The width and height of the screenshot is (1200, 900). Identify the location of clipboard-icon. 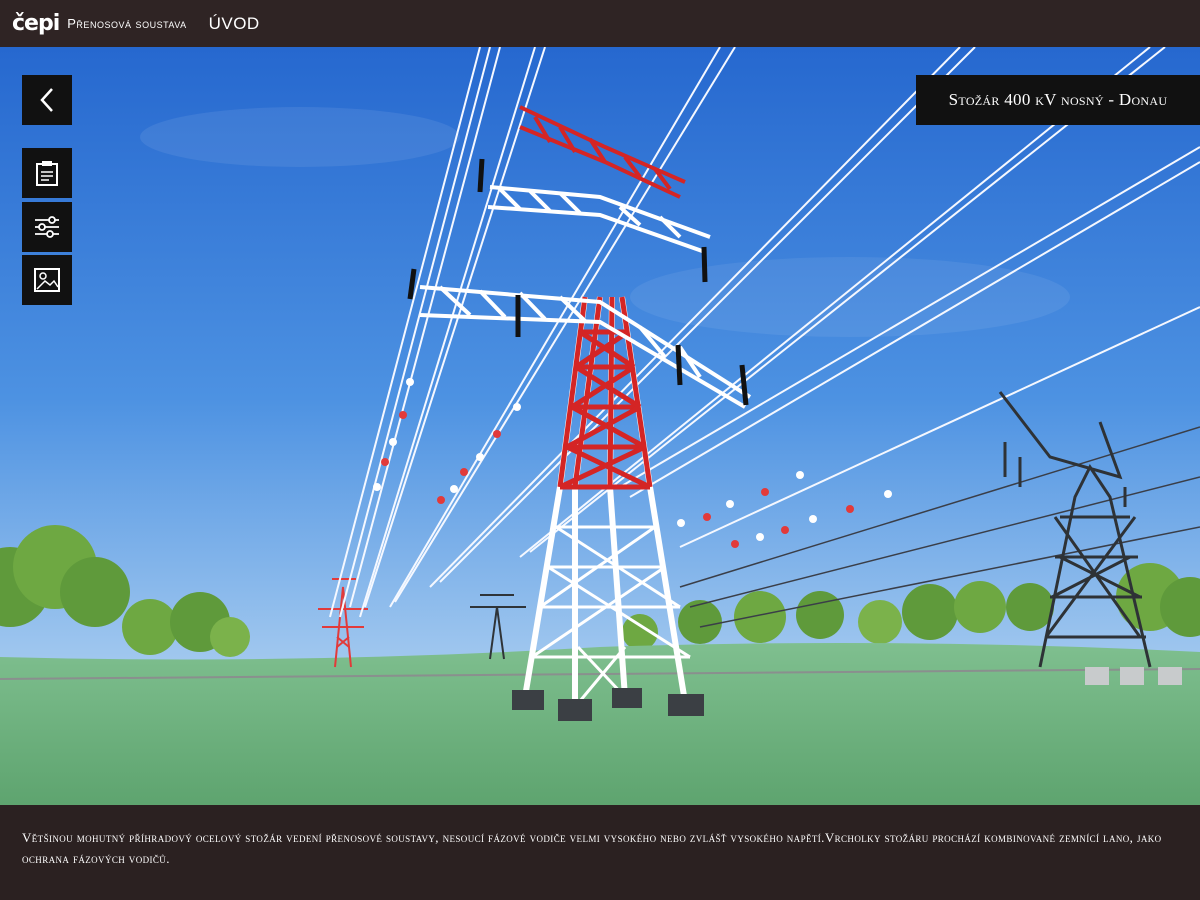
(47, 173).